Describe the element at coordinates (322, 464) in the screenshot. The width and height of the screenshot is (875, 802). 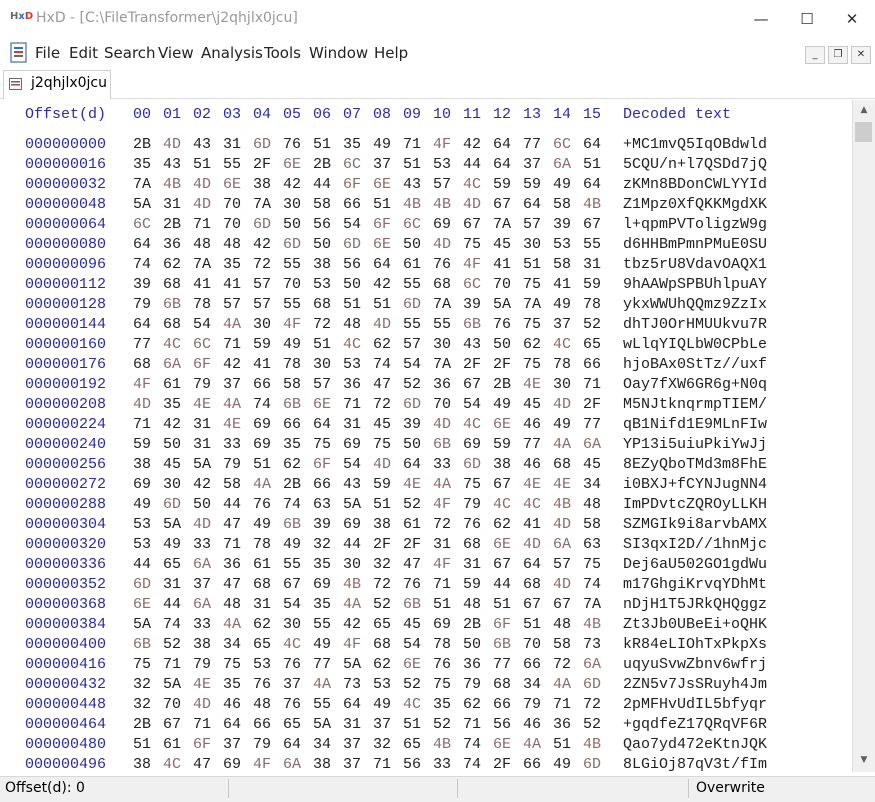
I see `hex-byte: 6F` at that location.